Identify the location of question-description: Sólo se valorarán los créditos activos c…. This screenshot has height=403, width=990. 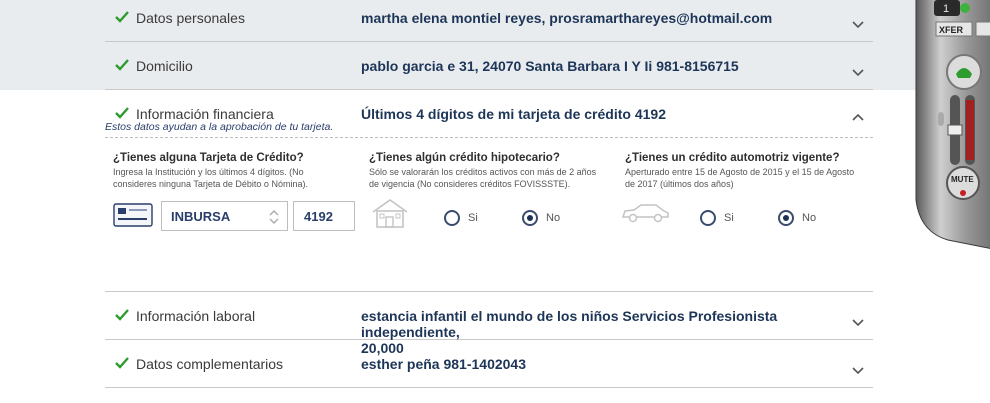
(483, 178).